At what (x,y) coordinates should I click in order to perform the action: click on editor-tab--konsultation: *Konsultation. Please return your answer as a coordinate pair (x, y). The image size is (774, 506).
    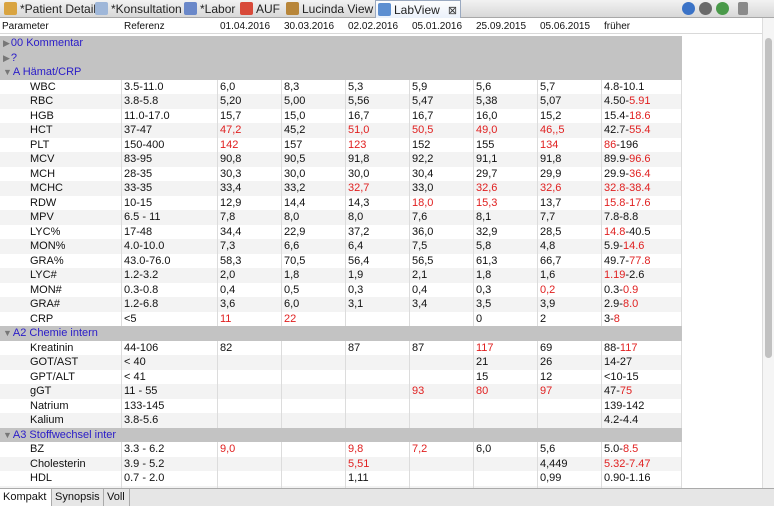
    Looking at the image, I should click on (137, 9).